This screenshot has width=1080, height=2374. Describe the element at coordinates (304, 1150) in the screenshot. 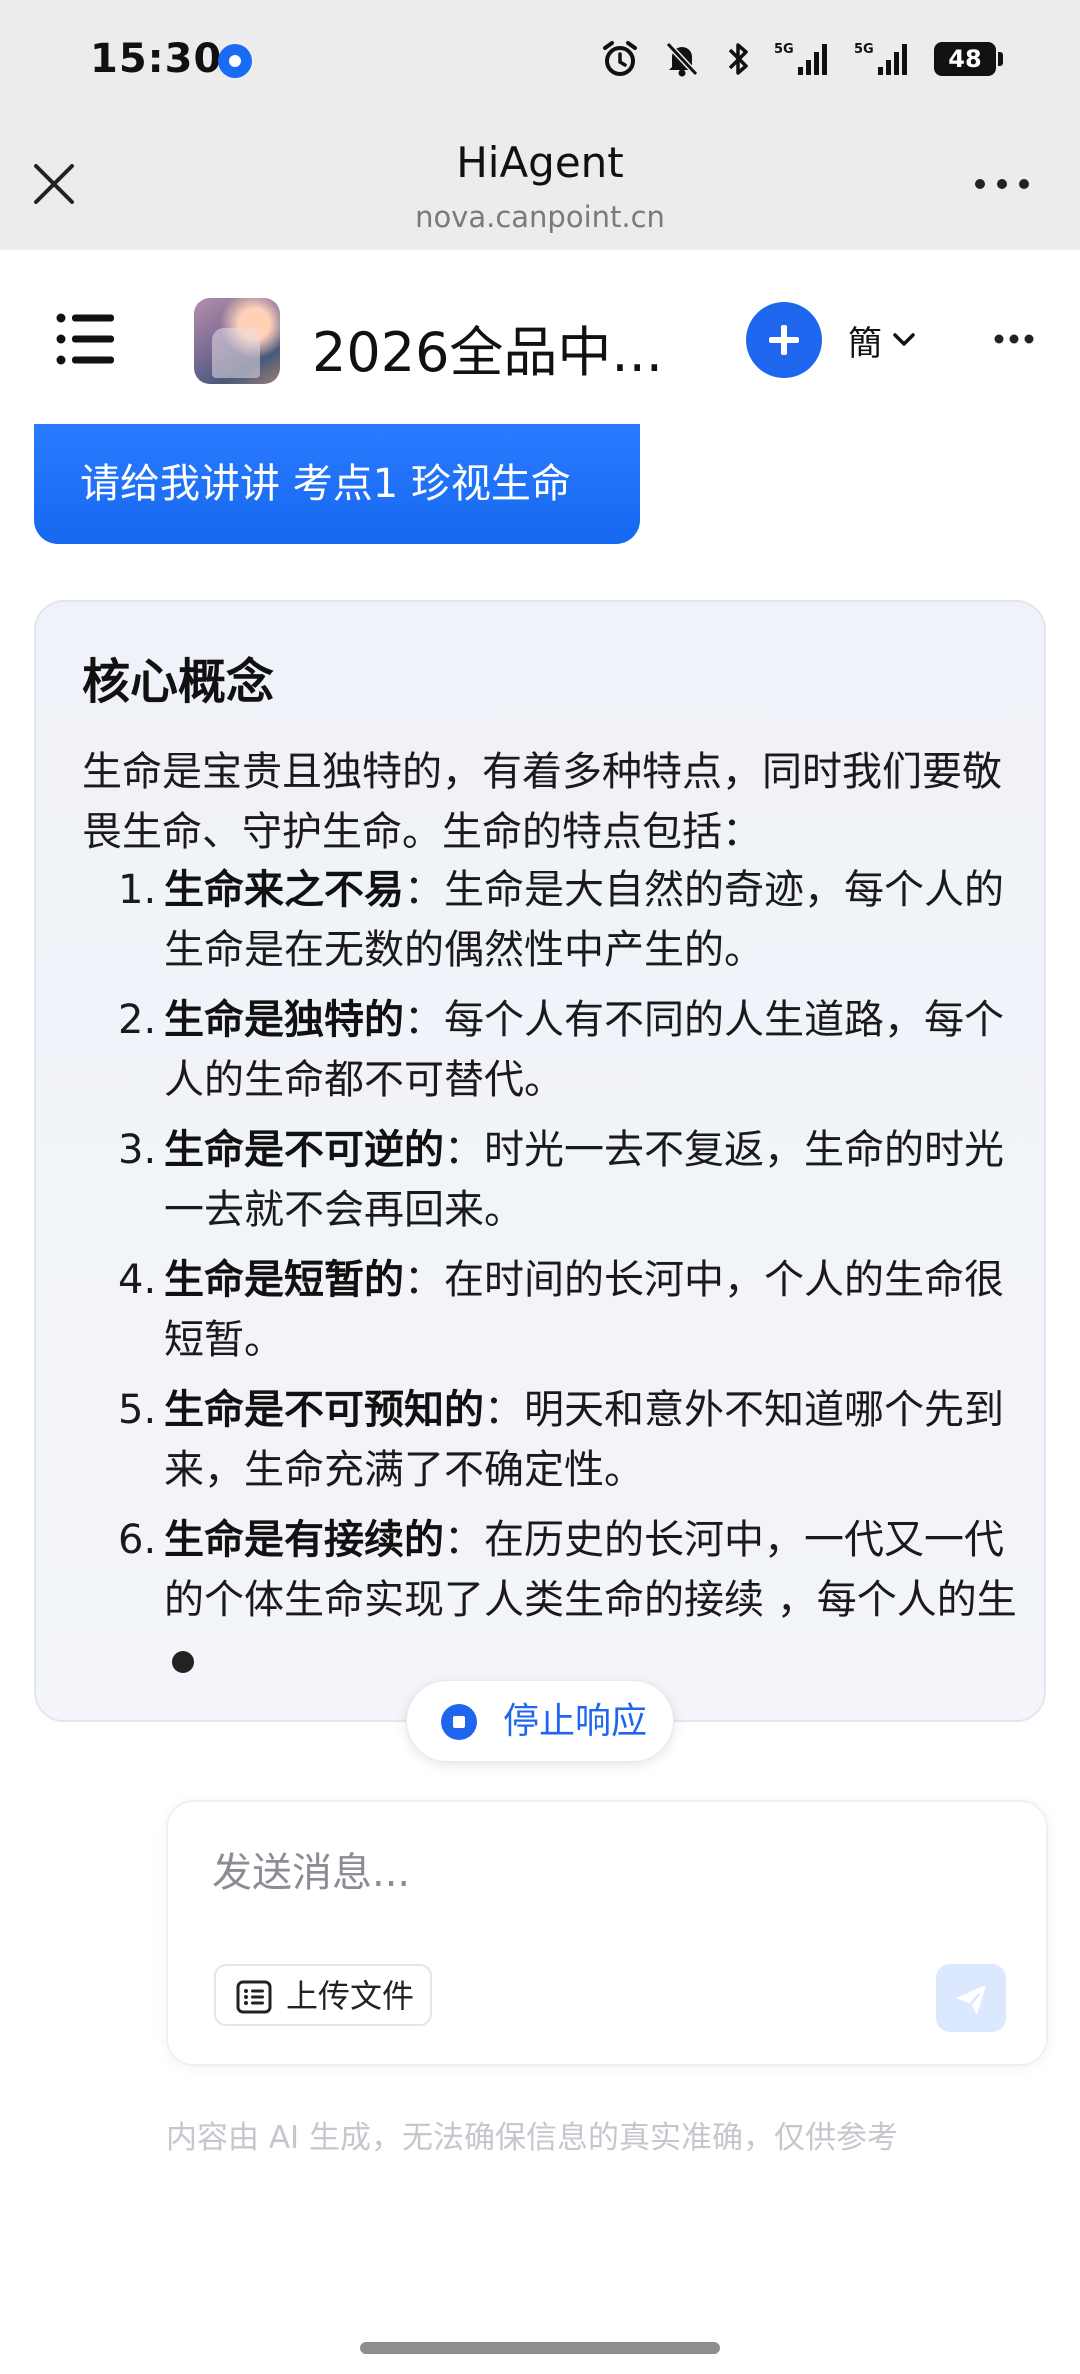

I see `list-item-term: 生命是不可逆的` at that location.